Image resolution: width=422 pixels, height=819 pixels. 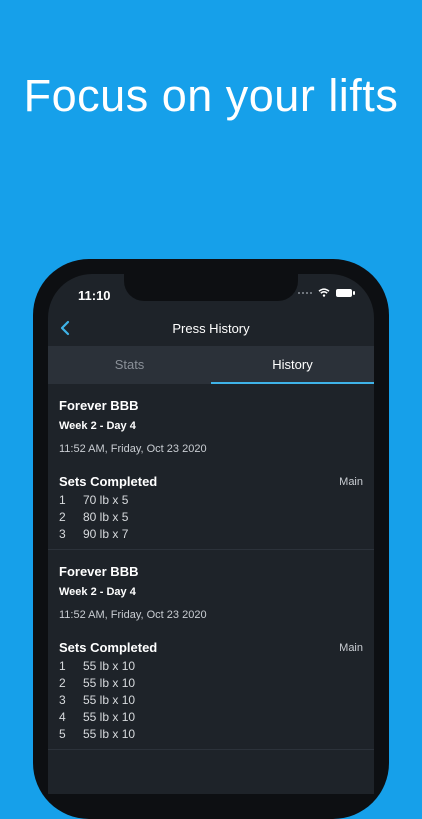 What do you see at coordinates (129, 365) in the screenshot?
I see `tab-stats: Stats` at bounding box center [129, 365].